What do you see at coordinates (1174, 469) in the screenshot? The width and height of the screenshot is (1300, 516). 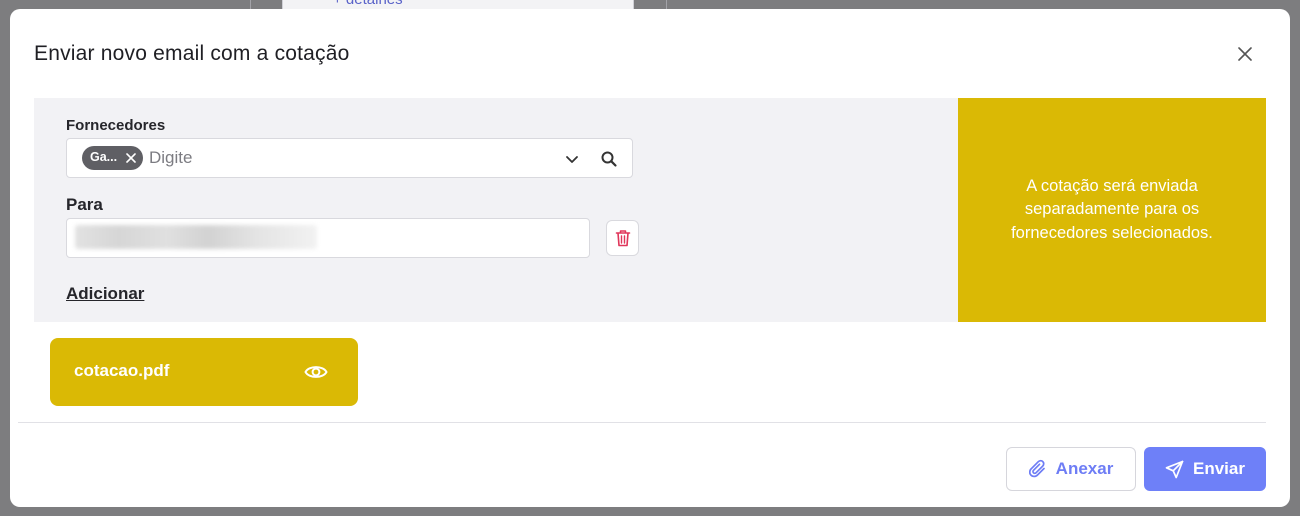 I see `send-icon` at bounding box center [1174, 469].